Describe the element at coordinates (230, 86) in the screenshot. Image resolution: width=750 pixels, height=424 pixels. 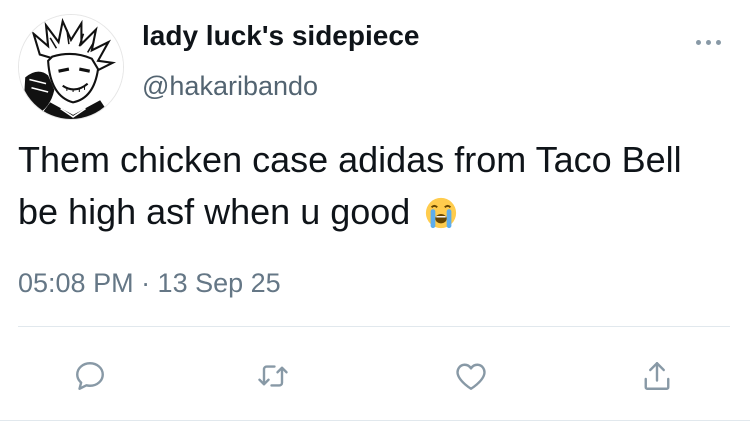
I see `user-handle: @hakaribando` at that location.